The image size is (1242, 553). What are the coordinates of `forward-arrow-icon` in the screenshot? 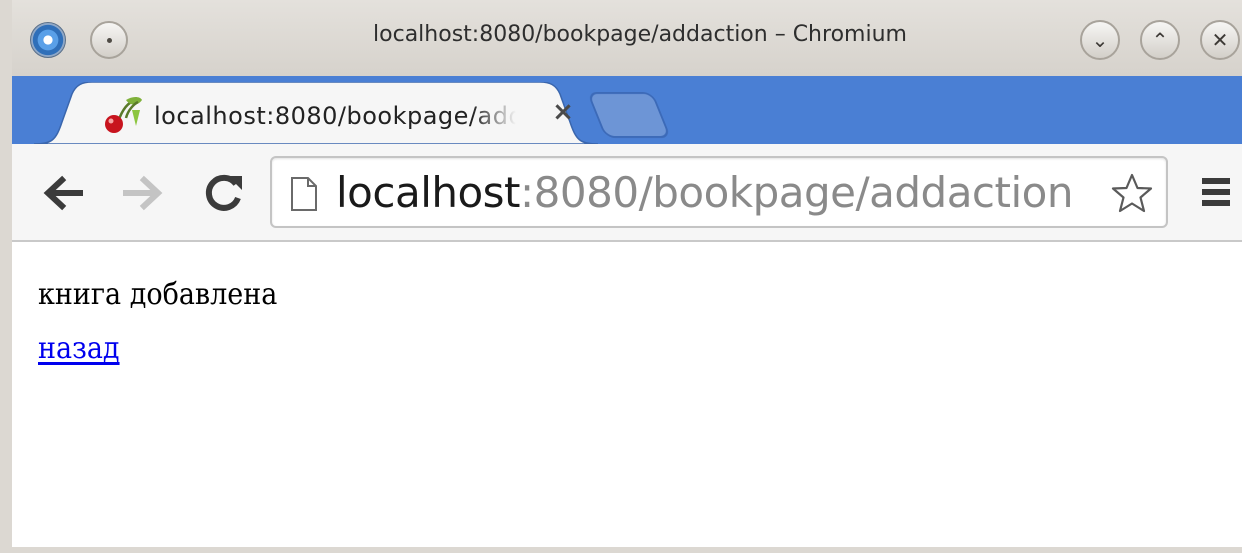 It's located at (143, 193).